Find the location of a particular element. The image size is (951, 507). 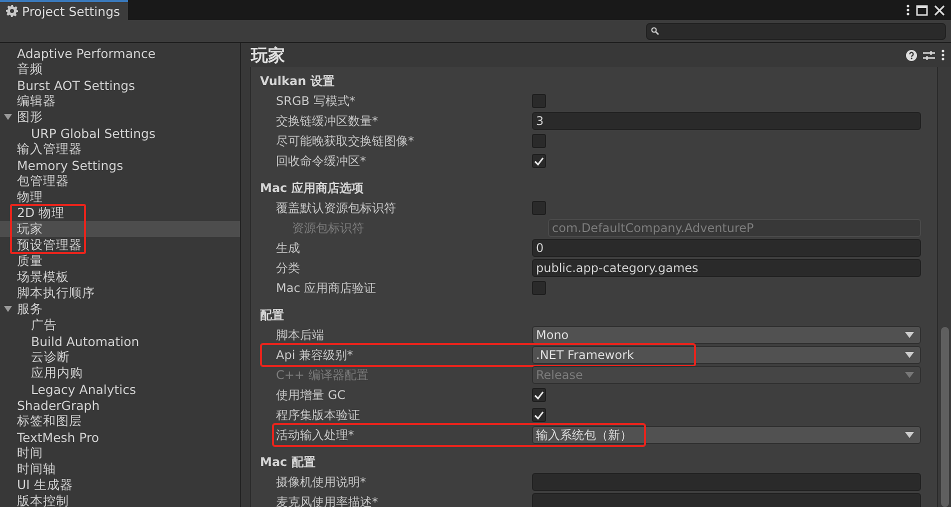

search-icon is located at coordinates (655, 31).